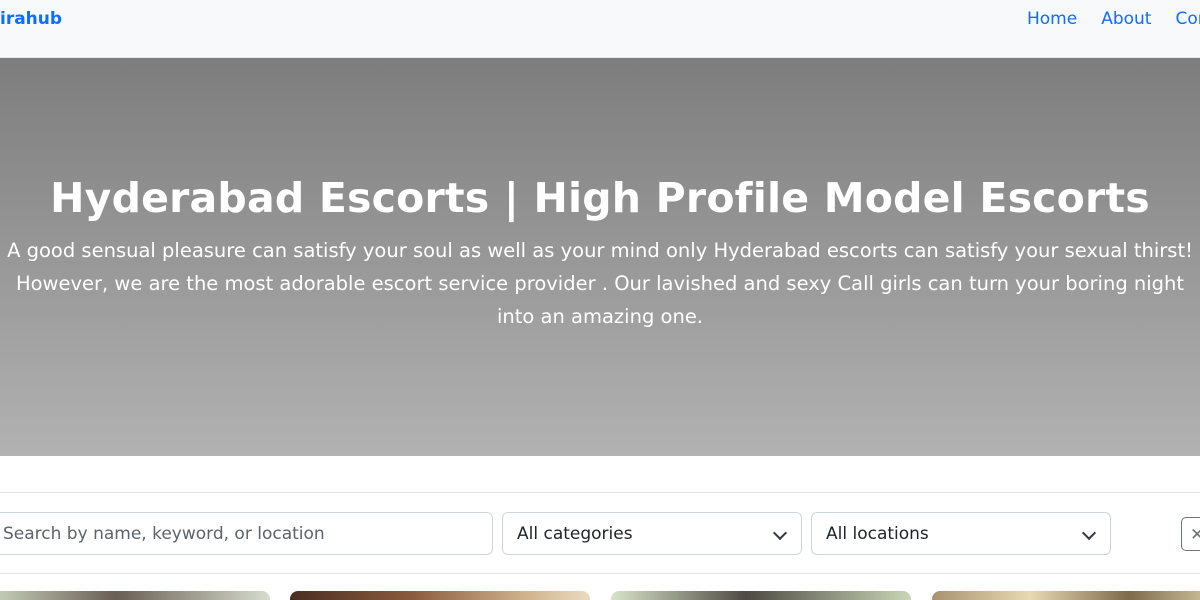 The image size is (1200, 600). Describe the element at coordinates (1195, 534) in the screenshot. I see `close-icon: ✕` at that location.